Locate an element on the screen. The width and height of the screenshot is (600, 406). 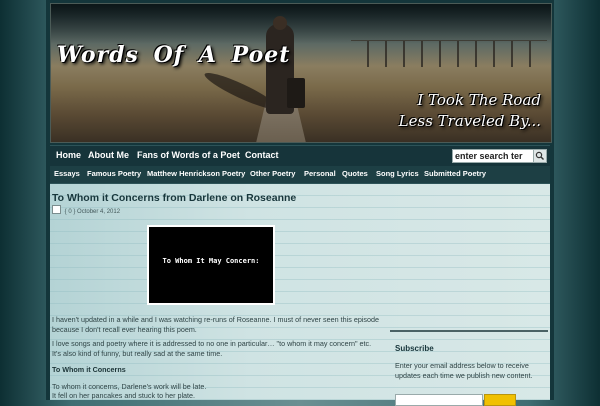
post-image: To Whom It May Concern: is located at coordinates (211, 265).